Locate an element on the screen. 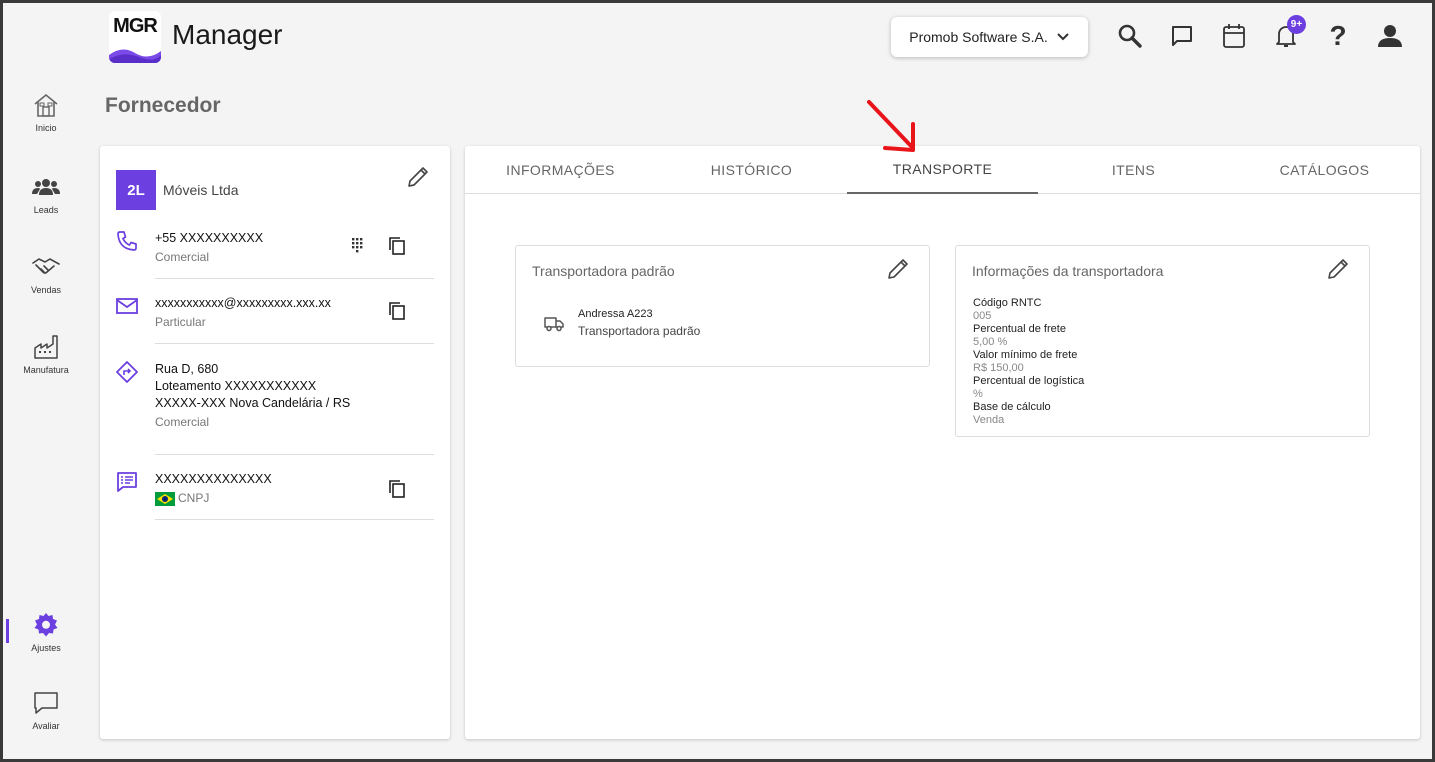 The width and height of the screenshot is (1435, 762). annotation-arrow-icon is located at coordinates (891, 126).